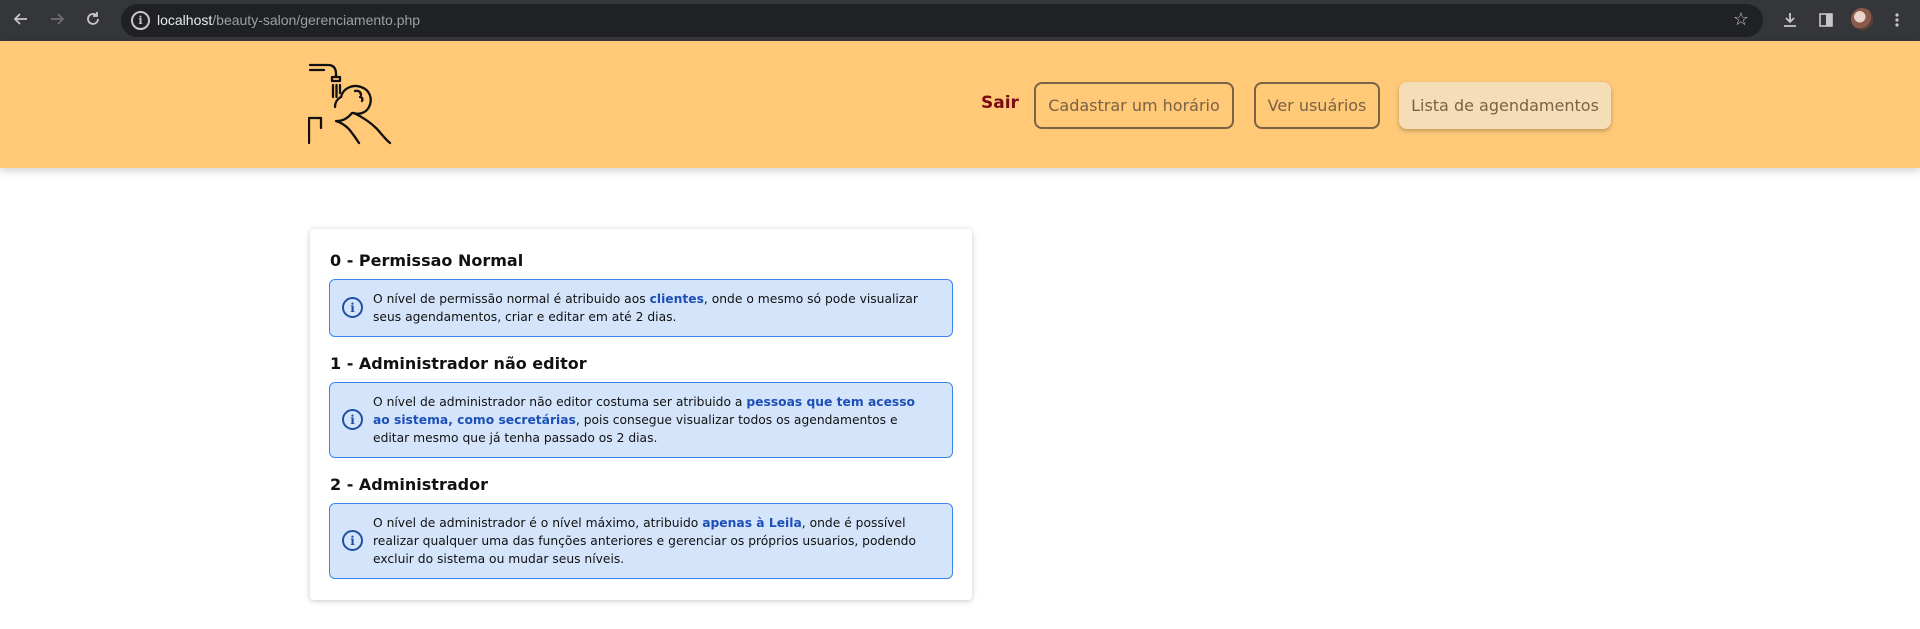 The width and height of the screenshot is (1920, 629). What do you see at coordinates (140, 20) in the screenshot?
I see `info-icon: i` at bounding box center [140, 20].